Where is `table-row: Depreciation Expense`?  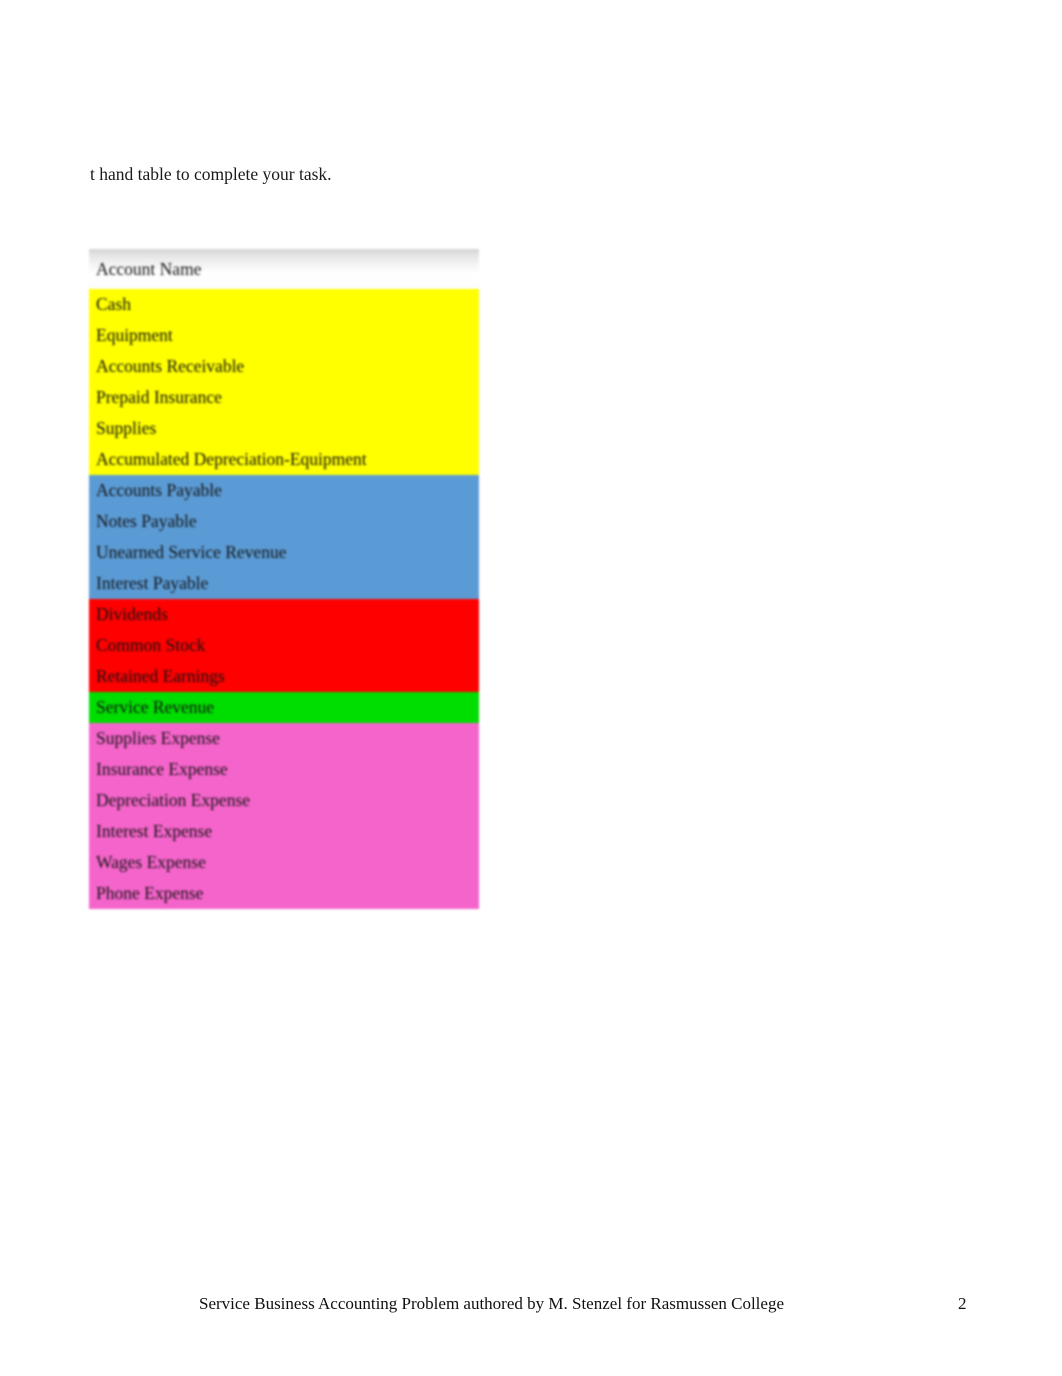
table-row: Depreciation Expense is located at coordinates (284, 800).